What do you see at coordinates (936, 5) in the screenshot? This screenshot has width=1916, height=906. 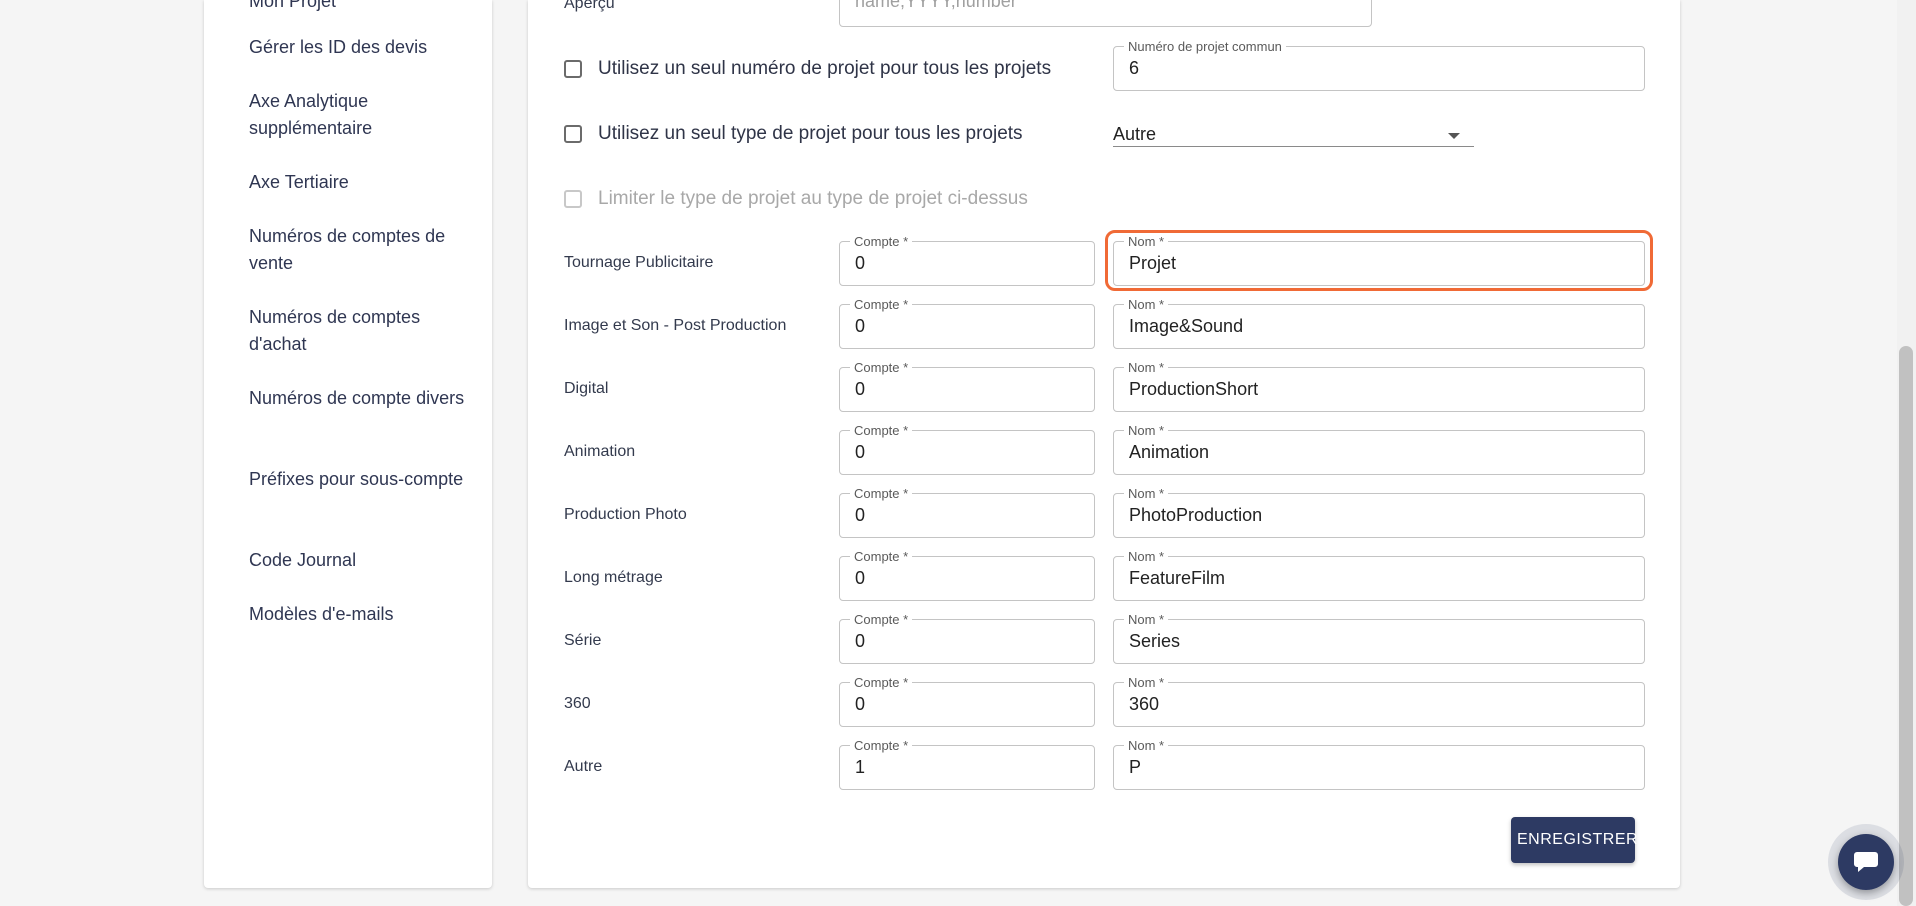 I see `preview-placeholder: name,YYYY,number` at bounding box center [936, 5].